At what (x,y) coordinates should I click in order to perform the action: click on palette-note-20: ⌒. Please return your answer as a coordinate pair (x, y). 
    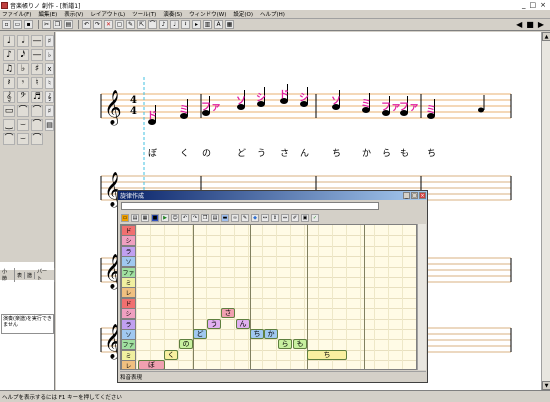
    Looking at the image, I should click on (37, 125).